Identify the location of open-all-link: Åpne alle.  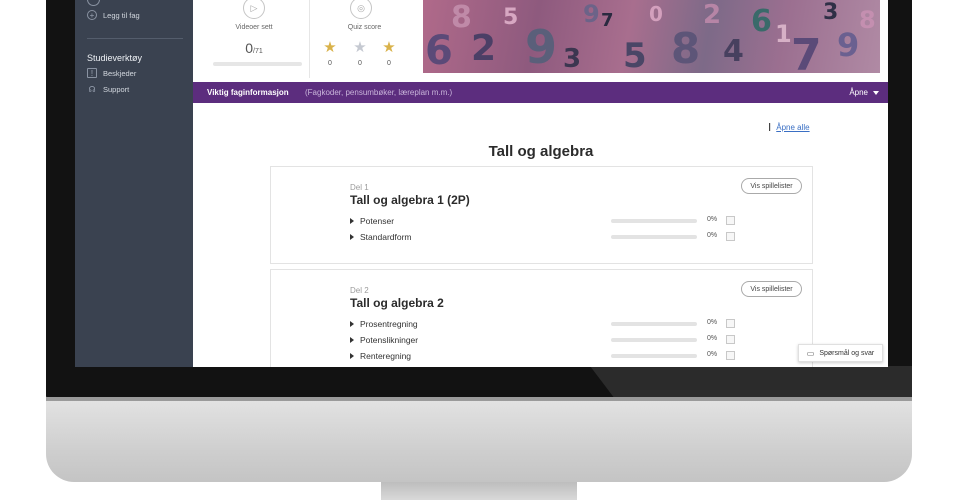
(792, 127).